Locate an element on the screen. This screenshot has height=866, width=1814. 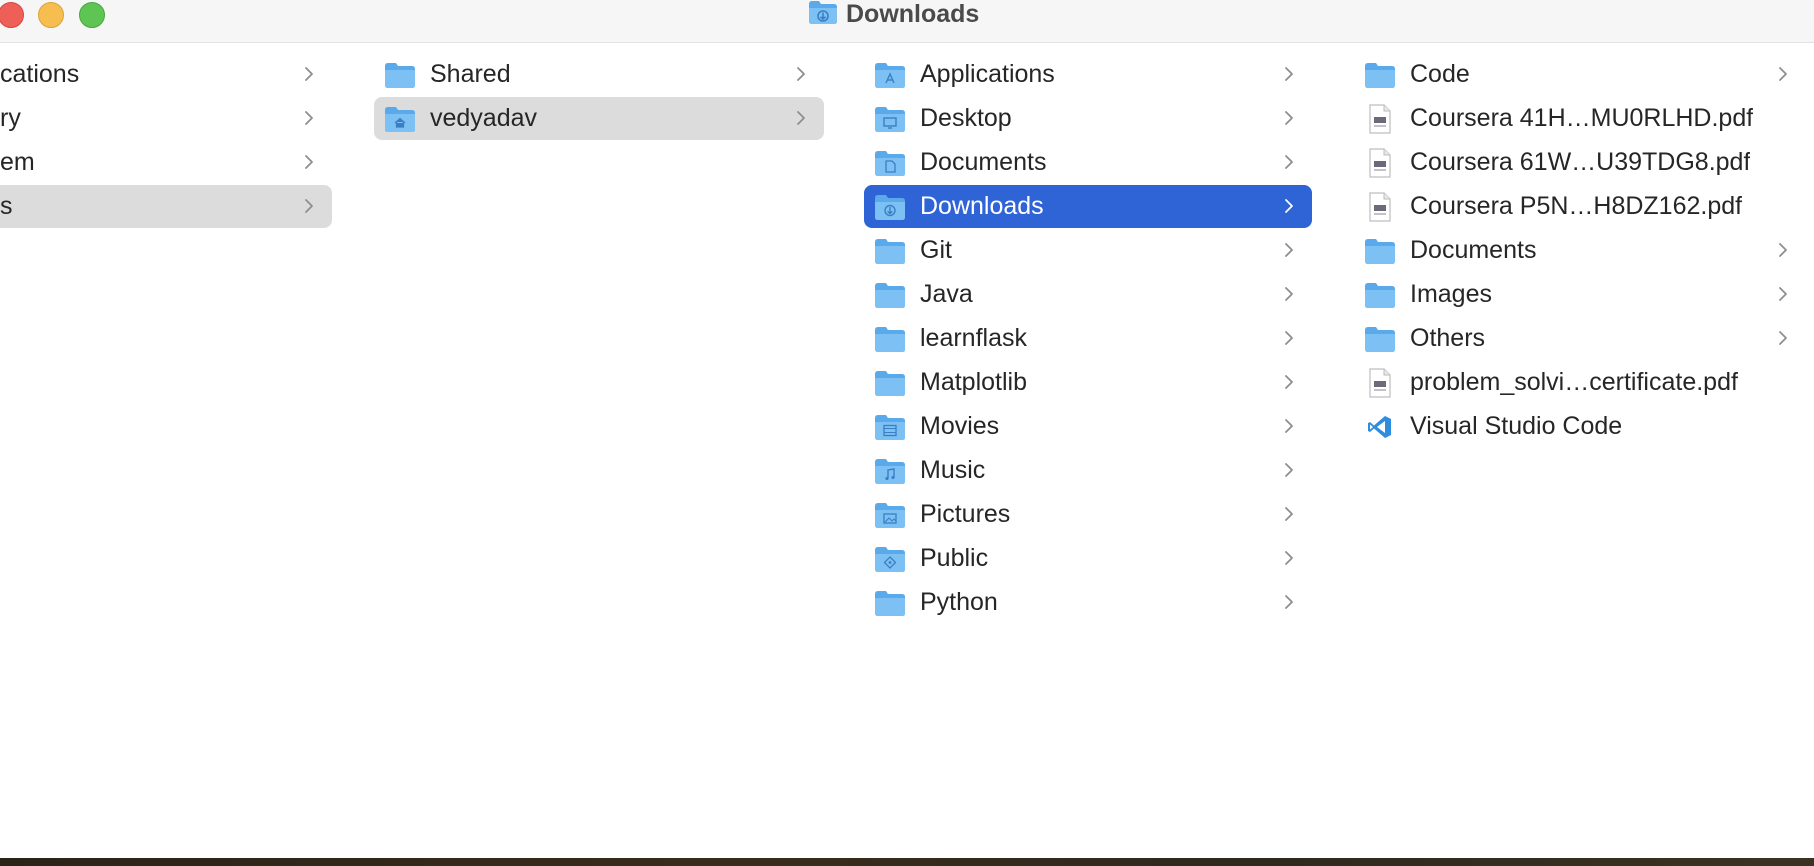
list-item: Images is located at coordinates (1580, 294).